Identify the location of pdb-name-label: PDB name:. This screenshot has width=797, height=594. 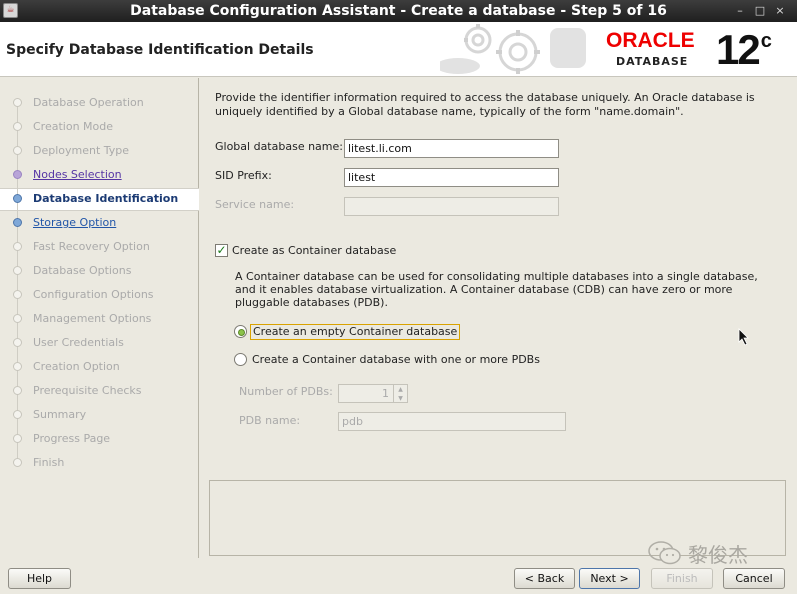
(270, 420).